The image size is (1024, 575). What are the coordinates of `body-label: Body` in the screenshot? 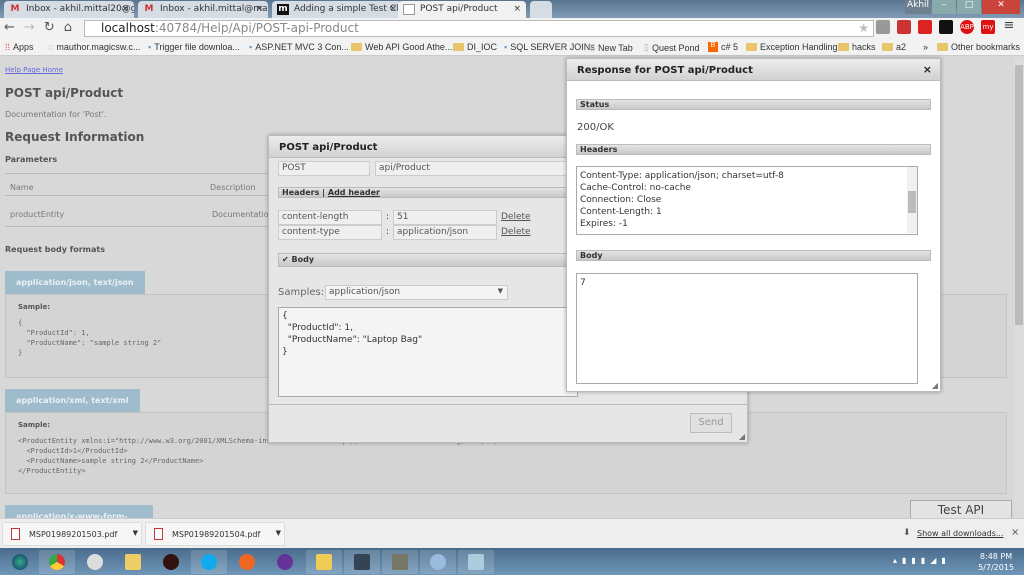 It's located at (303, 259).